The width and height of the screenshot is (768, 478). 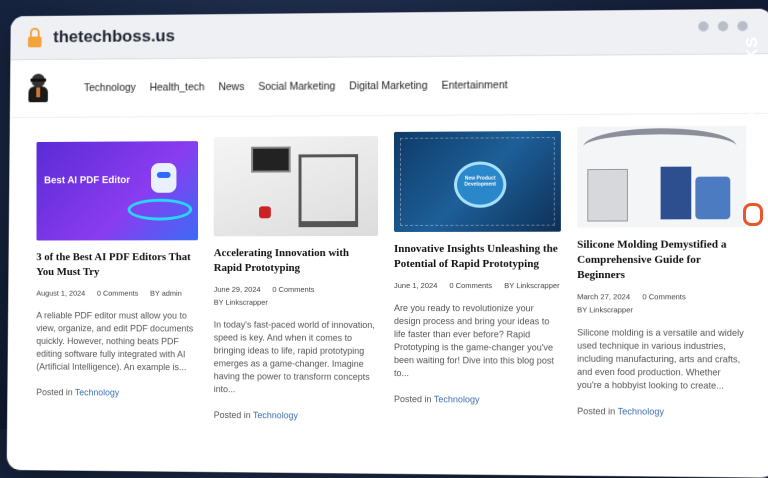 What do you see at coordinates (177, 87) in the screenshot?
I see `nav-item-health-tech: Health_tech` at bounding box center [177, 87].